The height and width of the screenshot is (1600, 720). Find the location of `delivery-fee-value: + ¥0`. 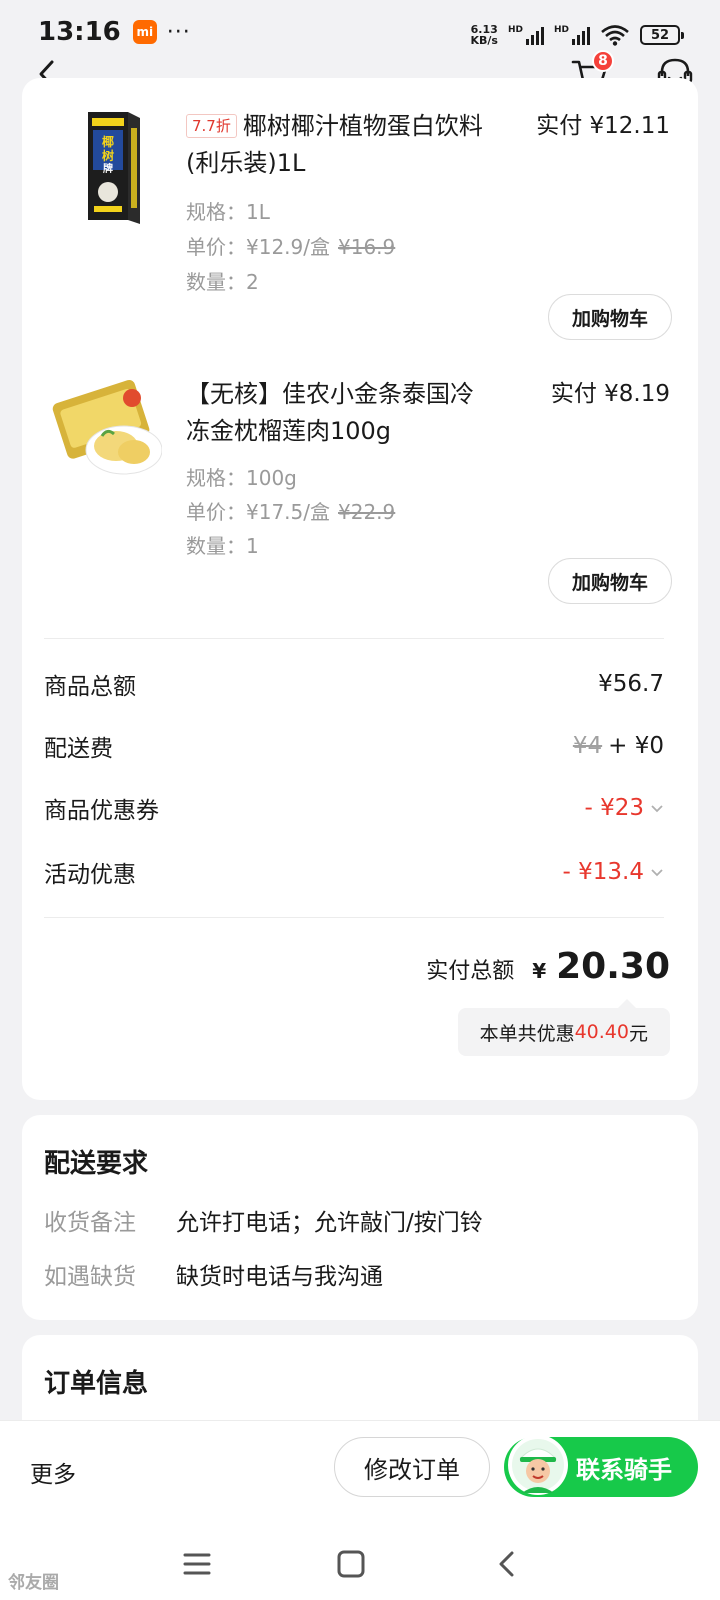

delivery-fee-value: + ¥0 is located at coordinates (636, 746).